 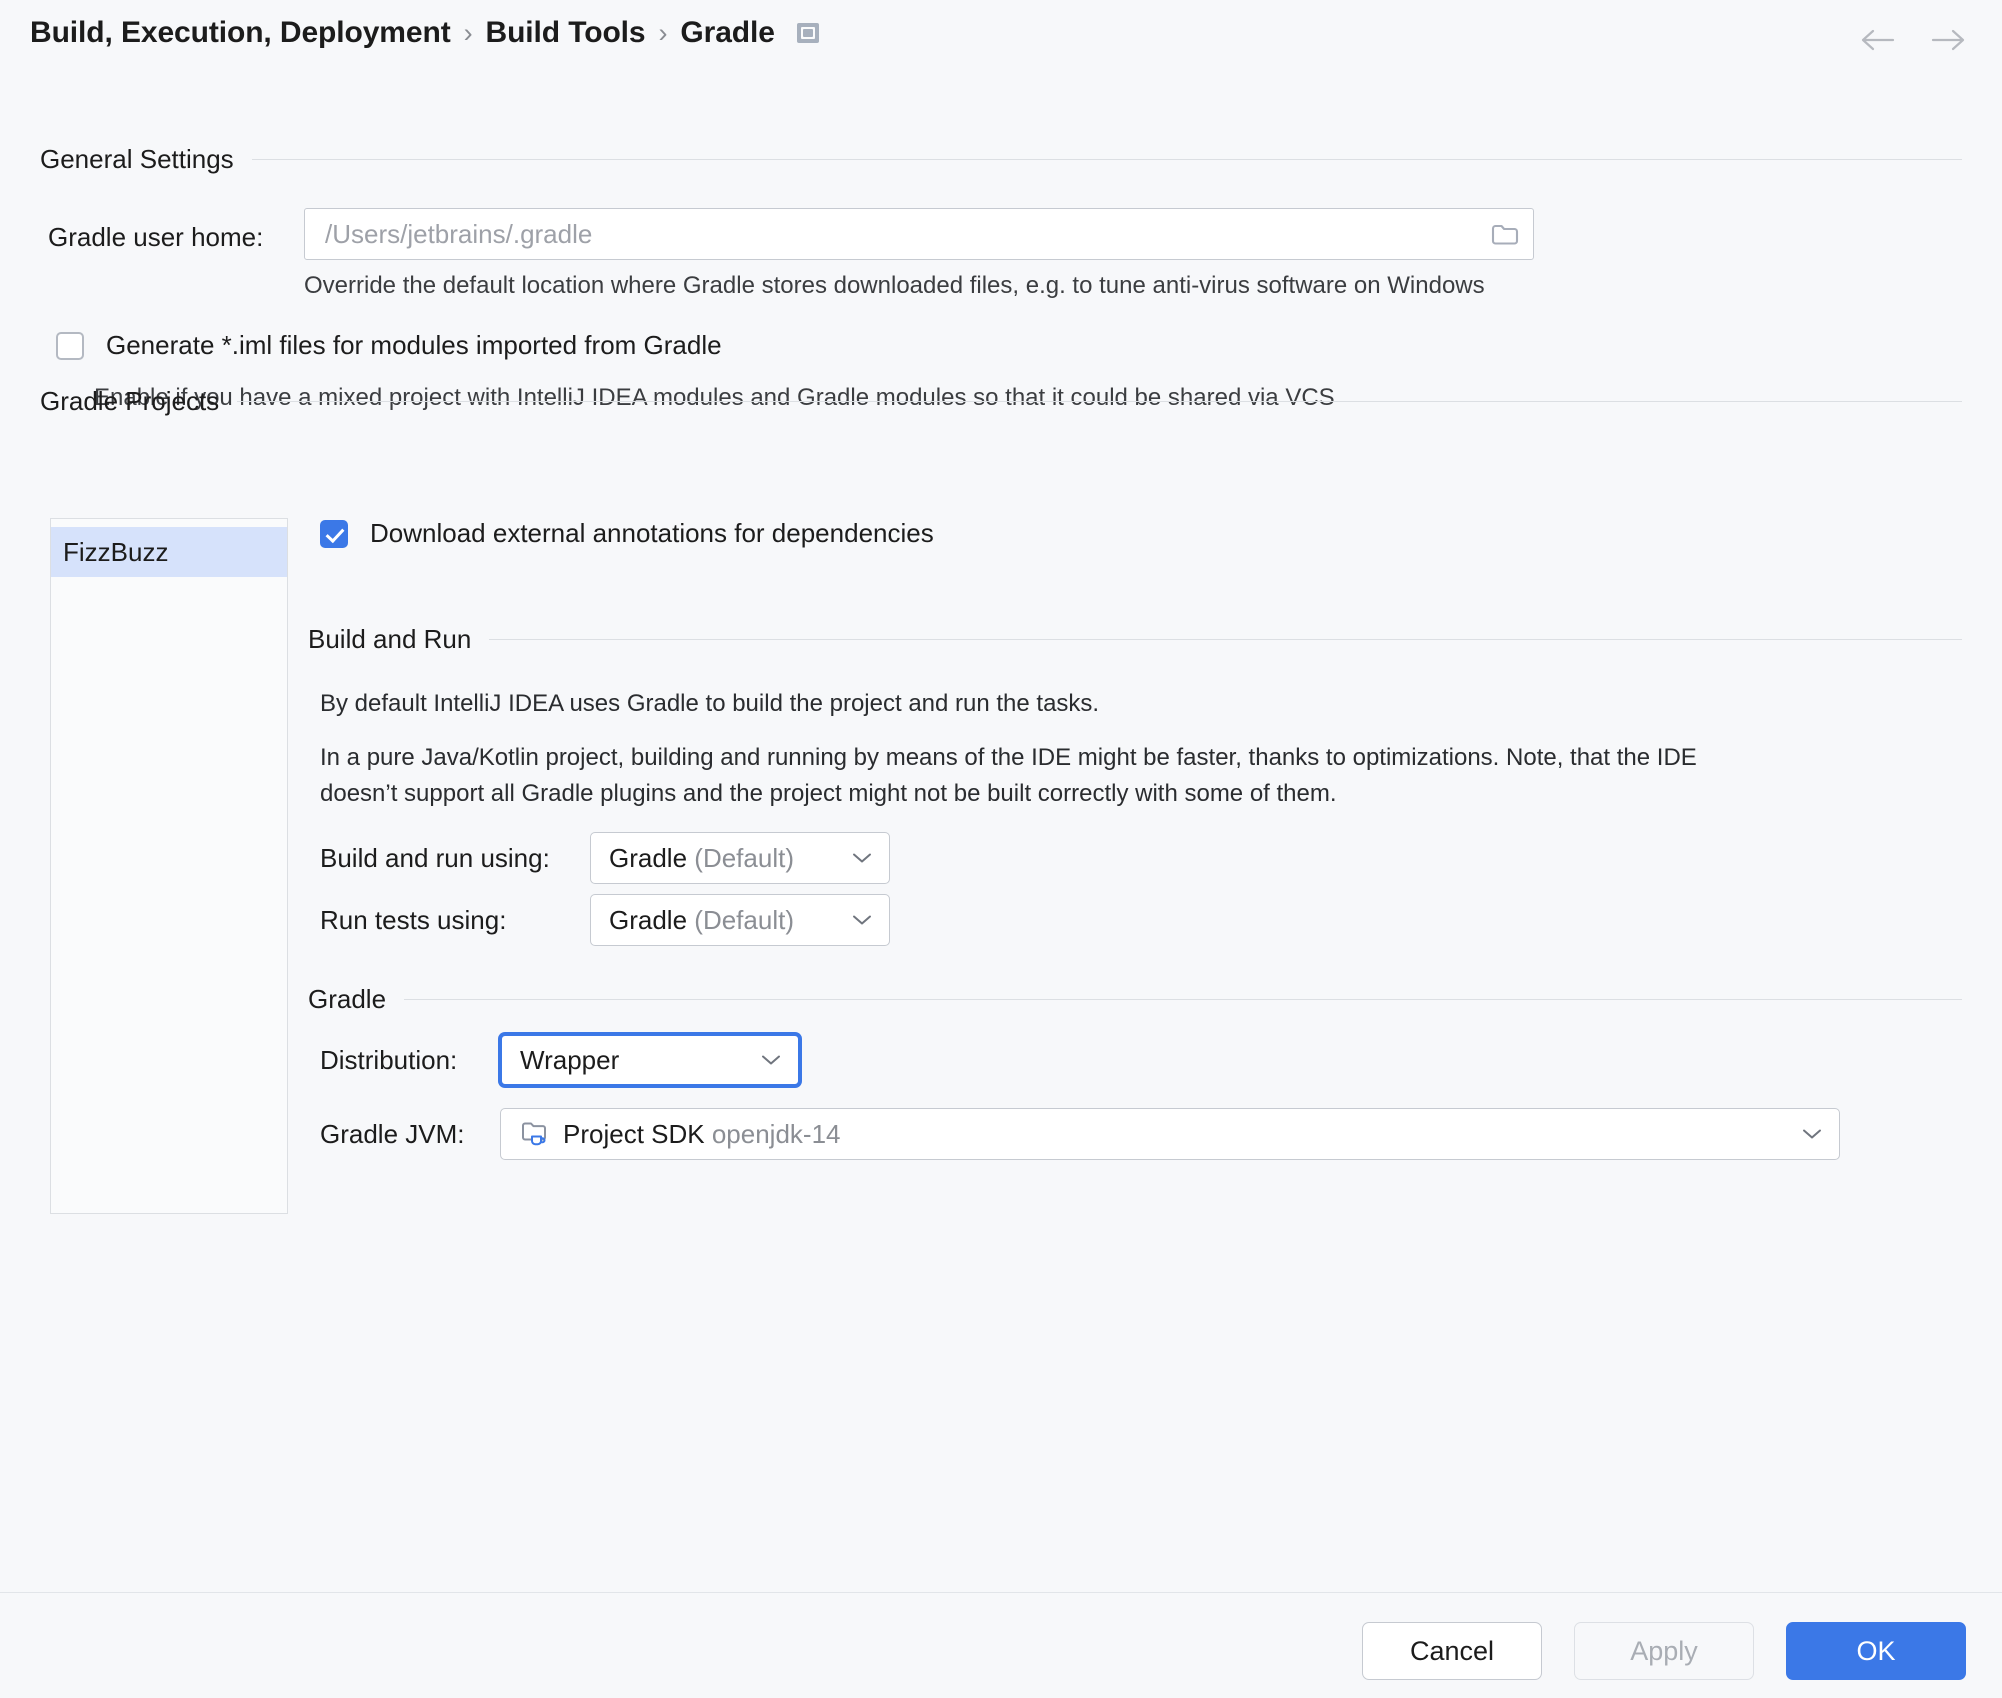 I want to click on build-and-run-using-dropdown: Gradle (Default), so click(x=740, y=858).